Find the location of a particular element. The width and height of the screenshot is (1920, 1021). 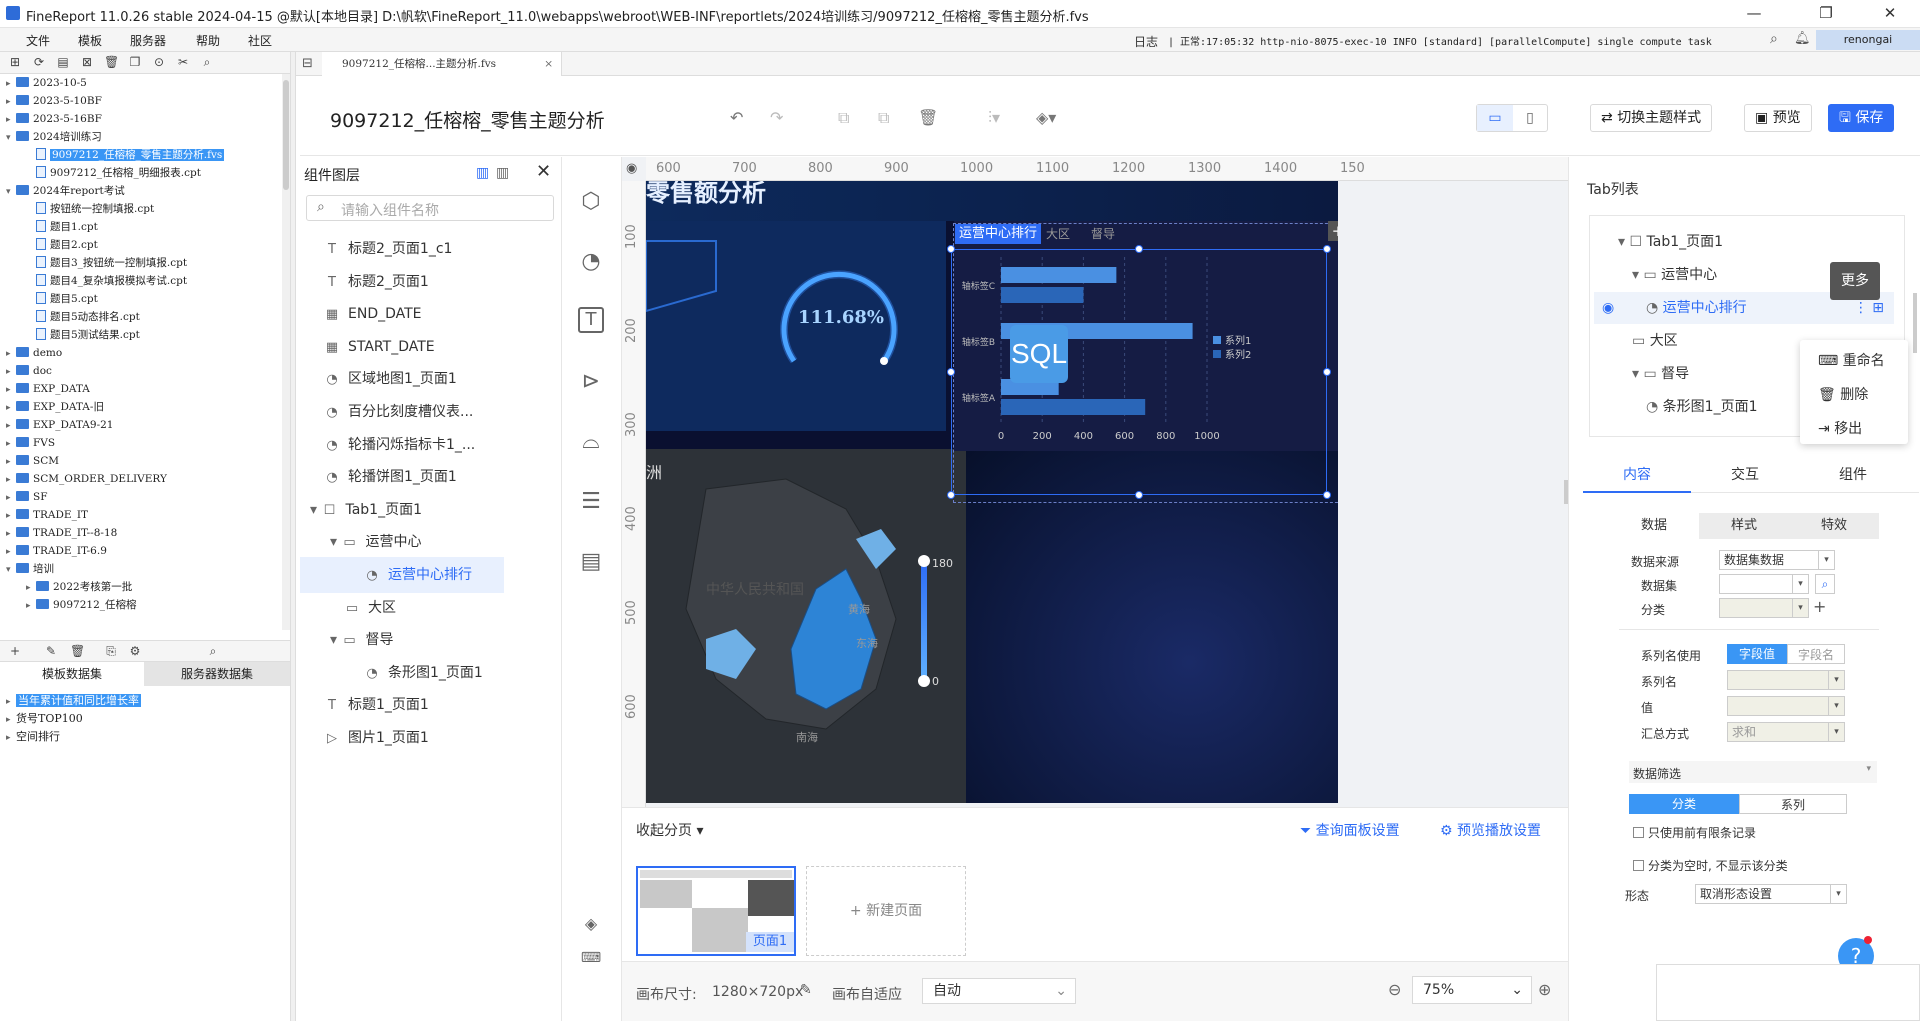

zoom-in-icon: ⊕ is located at coordinates (1544, 989).